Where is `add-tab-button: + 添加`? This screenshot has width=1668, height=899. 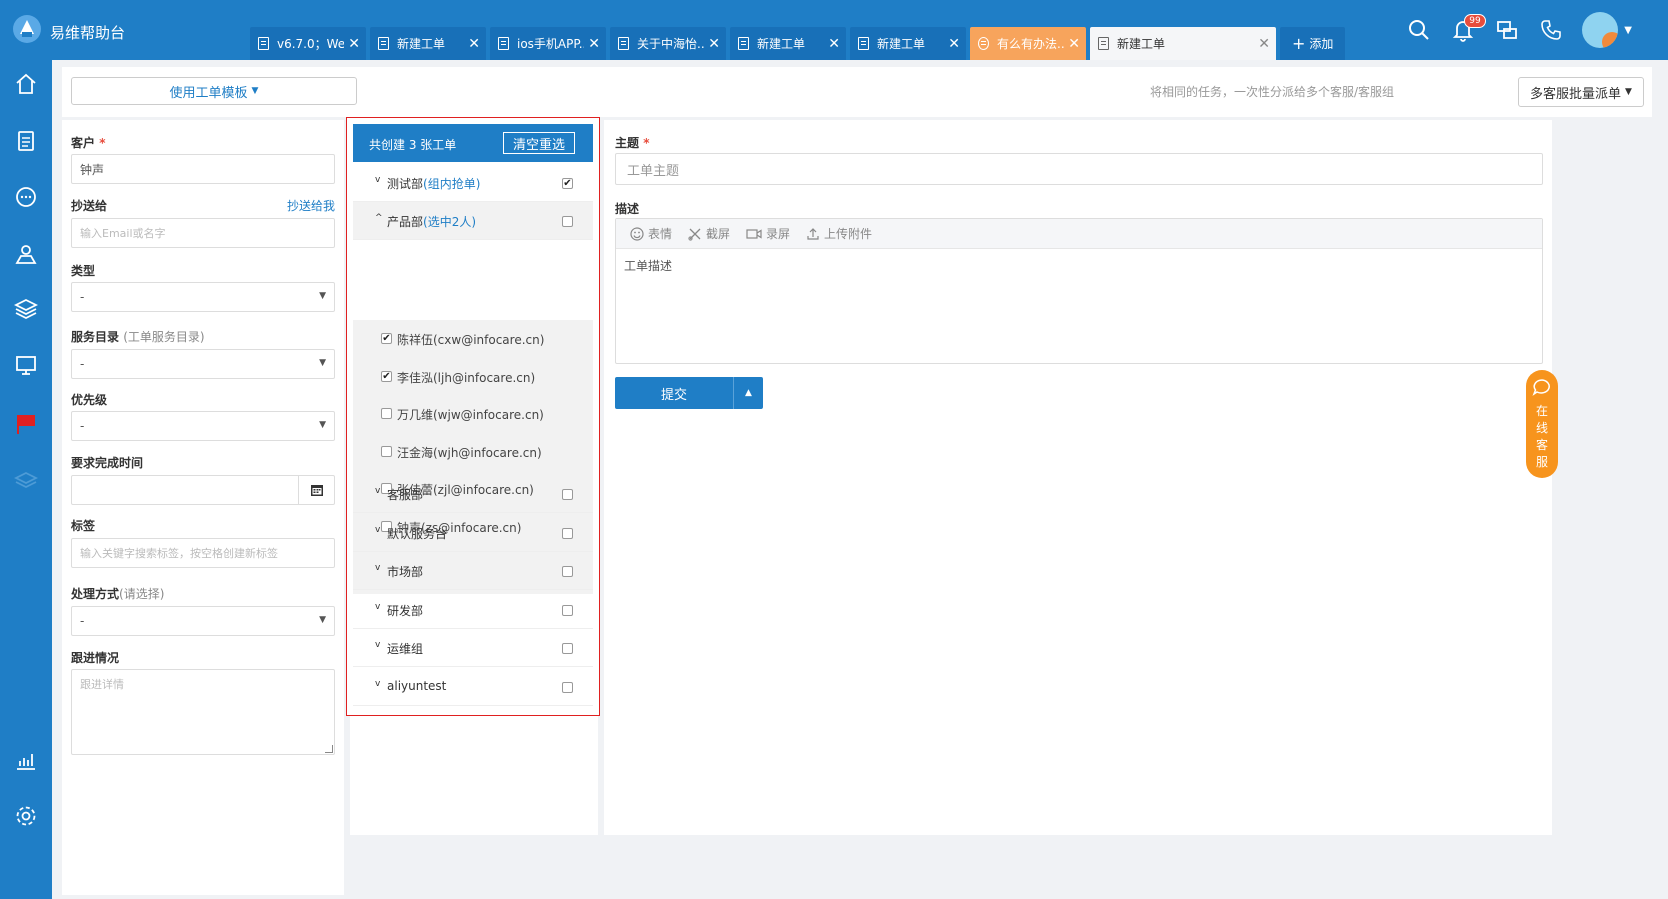
add-tab-button: + 添加 is located at coordinates (1313, 43).